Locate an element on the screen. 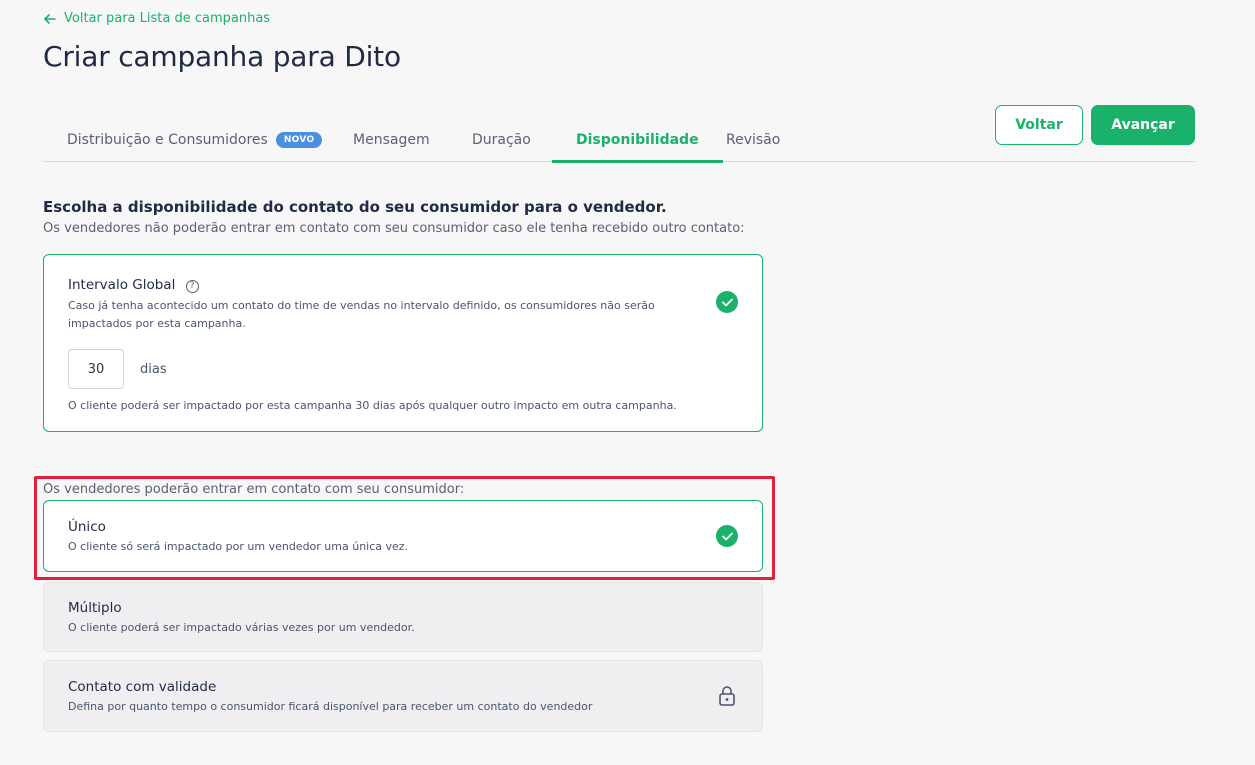 Image resolution: width=1255 pixels, height=765 pixels. new-badge: NOVO is located at coordinates (299, 140).